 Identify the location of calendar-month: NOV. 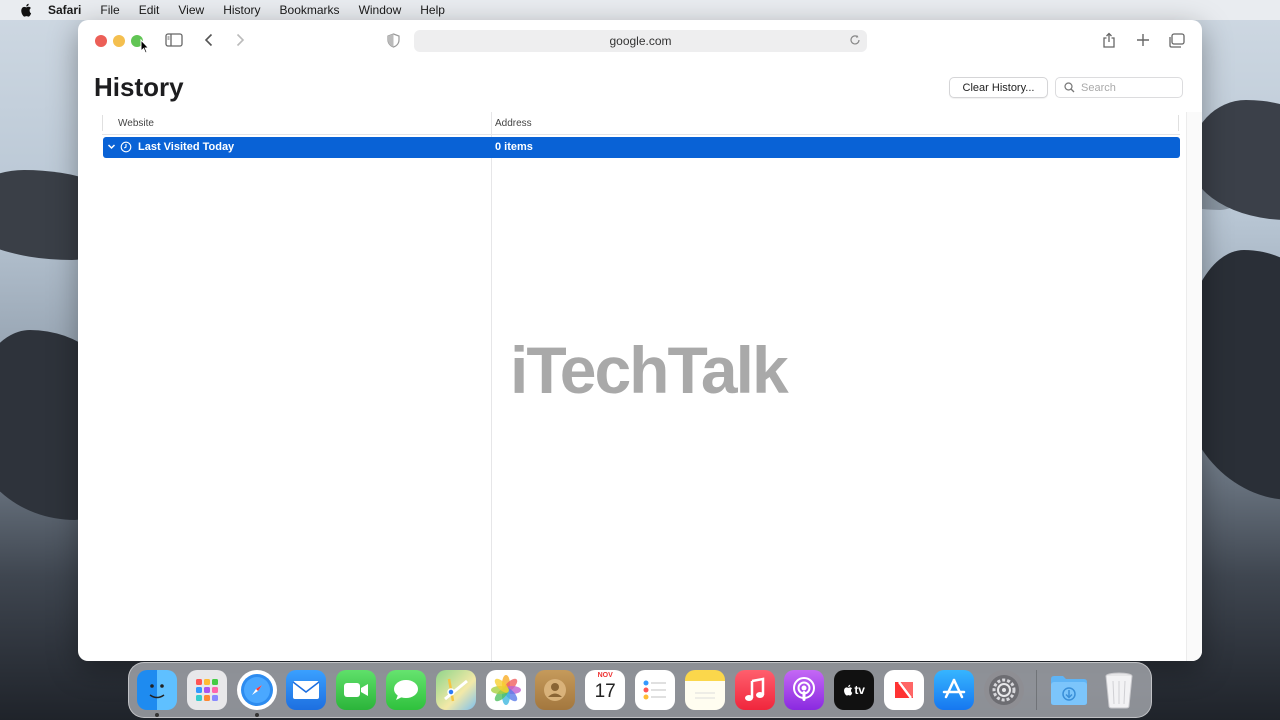
(605, 675).